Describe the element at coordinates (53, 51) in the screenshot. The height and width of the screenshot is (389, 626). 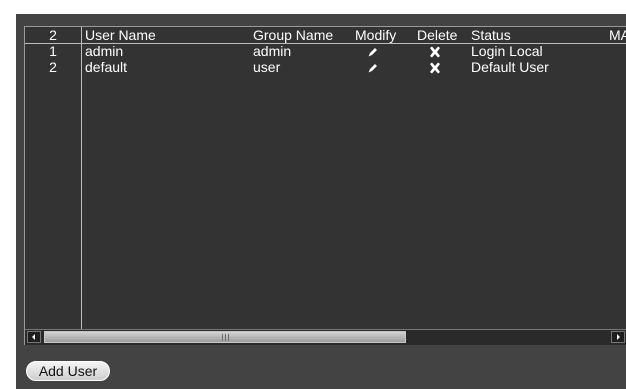
I see `row-index: 1` at that location.